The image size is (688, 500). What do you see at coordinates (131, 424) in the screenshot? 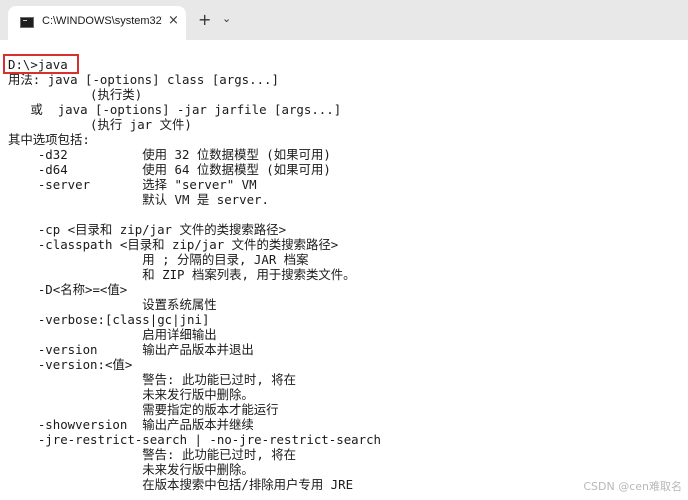
I see `console-line: -showversion 输出产品版本并继续` at bounding box center [131, 424].